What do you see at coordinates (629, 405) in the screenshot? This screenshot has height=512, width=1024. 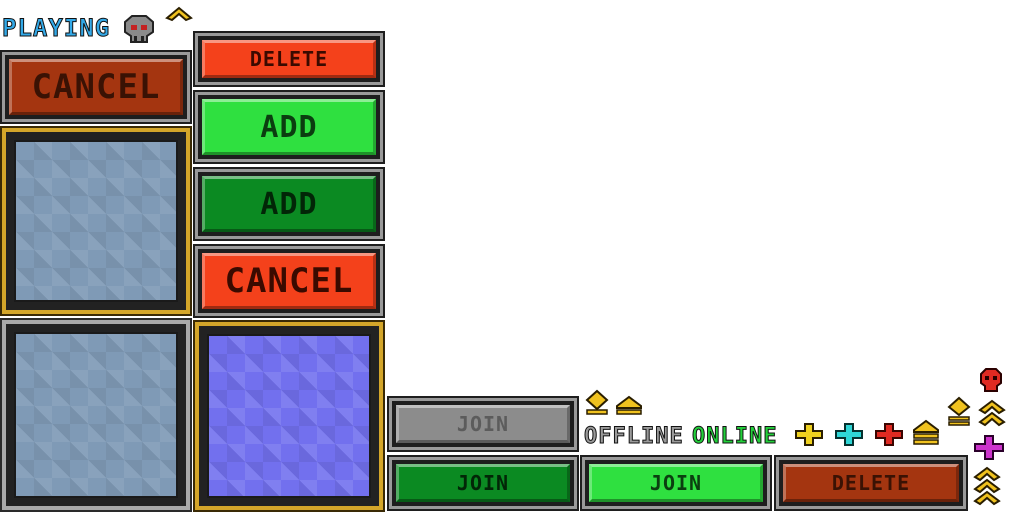 I see `rank-bar-icon` at bounding box center [629, 405].